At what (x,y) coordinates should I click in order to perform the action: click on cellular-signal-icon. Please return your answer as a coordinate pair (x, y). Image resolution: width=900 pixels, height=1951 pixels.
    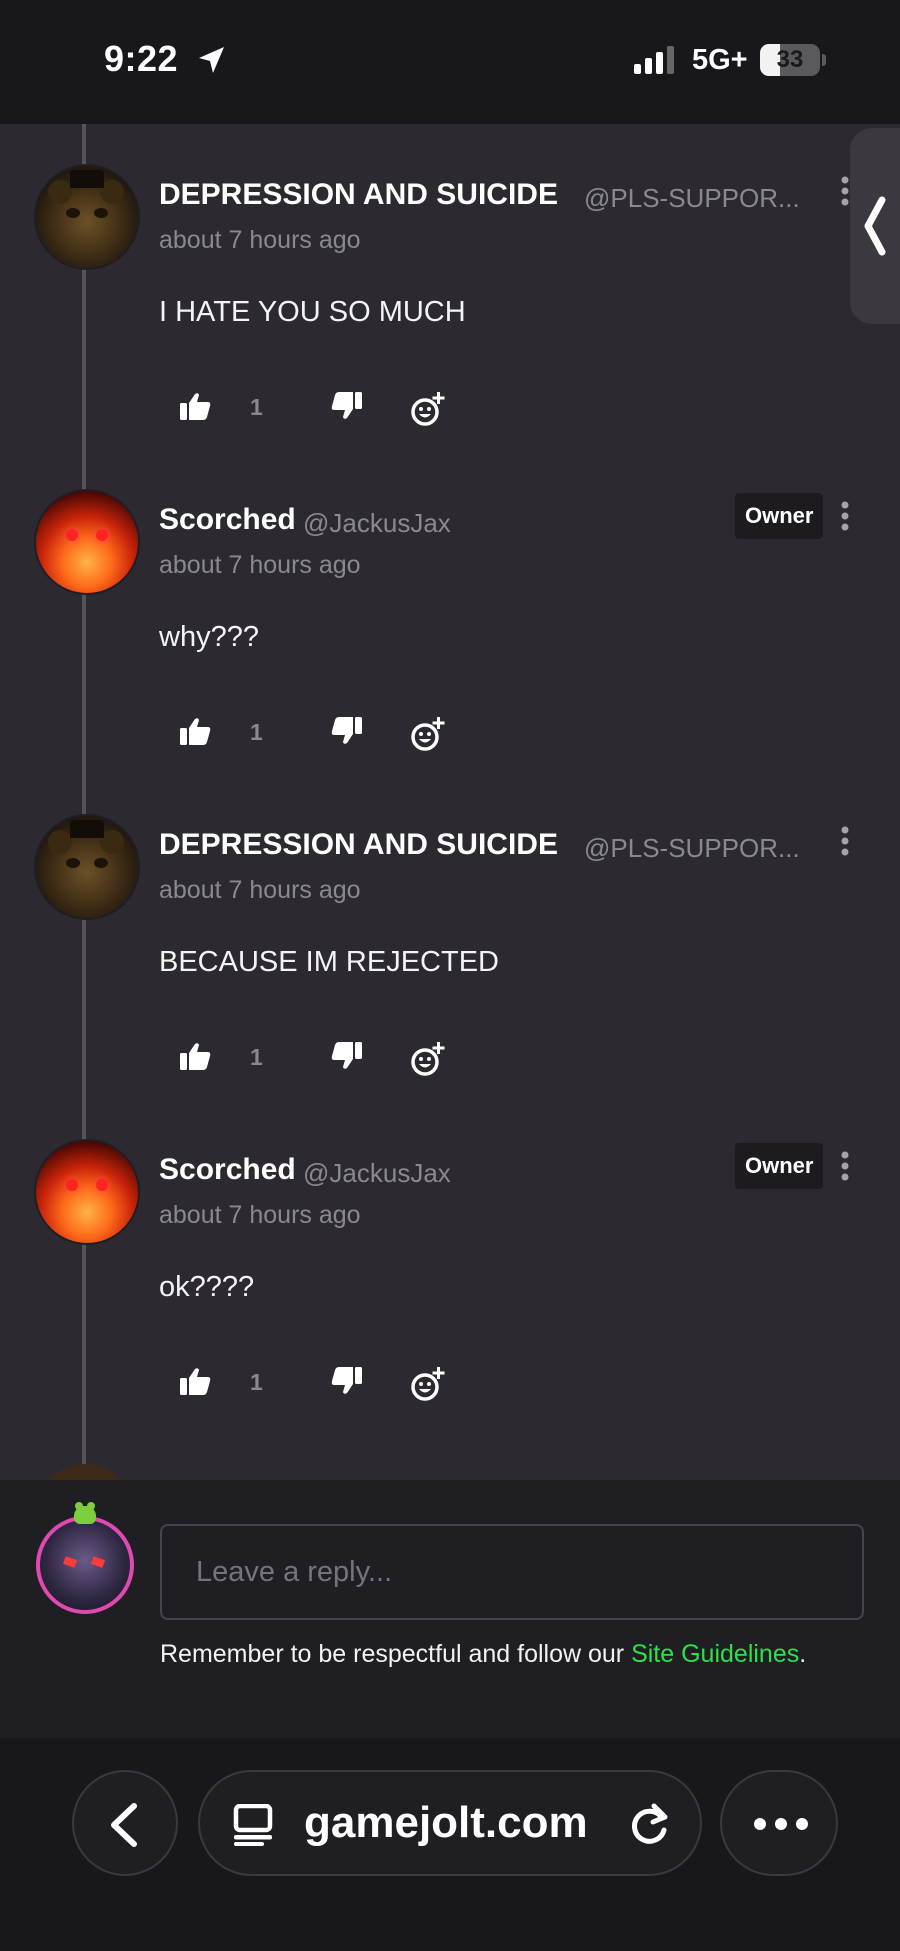
    Looking at the image, I should click on (656, 62).